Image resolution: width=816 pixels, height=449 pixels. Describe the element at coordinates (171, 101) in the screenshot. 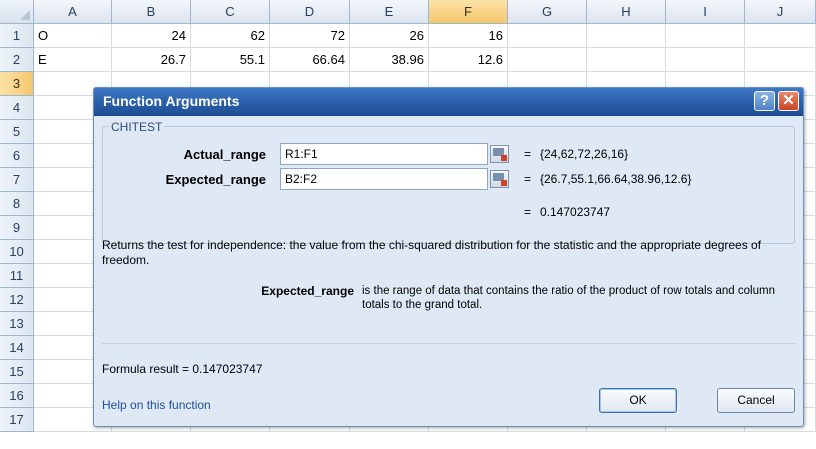

I see `dialog-title: Function Arguments` at that location.